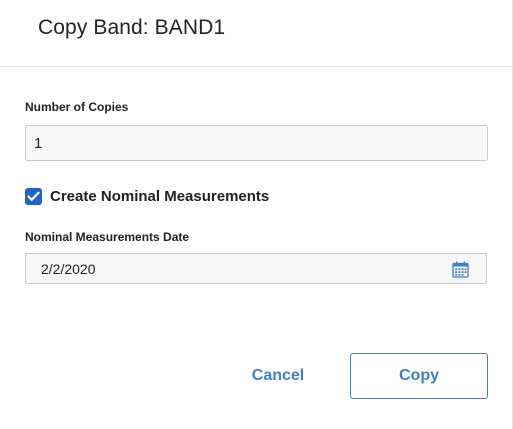  I want to click on date-value: 2/2/2020, so click(68, 269).